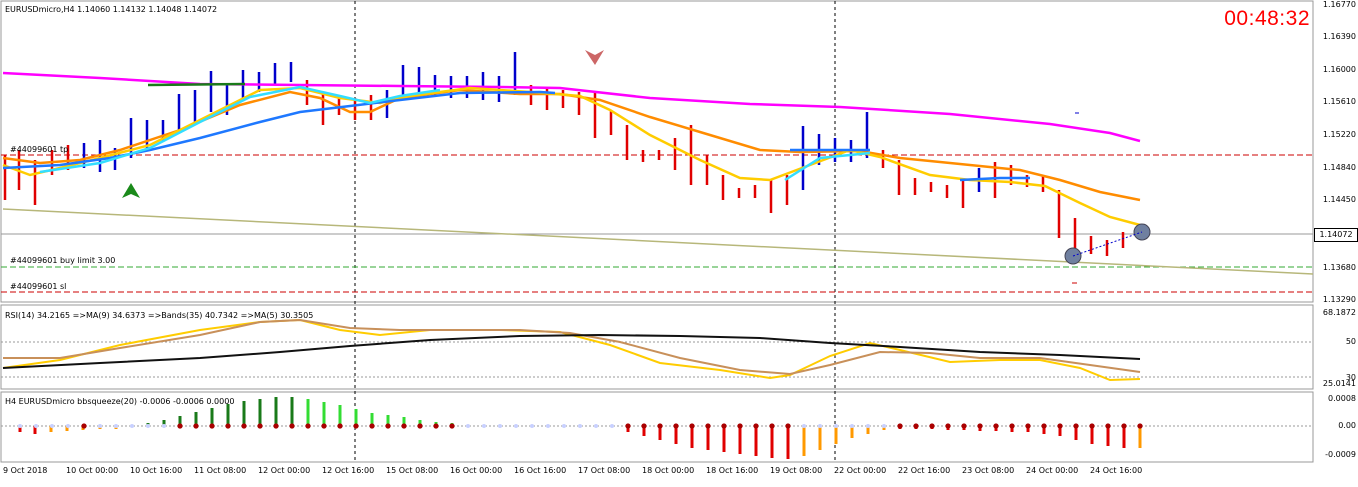 The image size is (1358, 487). Describe the element at coordinates (1339, 101) in the screenshot. I see `price-label: 1.15610` at that location.